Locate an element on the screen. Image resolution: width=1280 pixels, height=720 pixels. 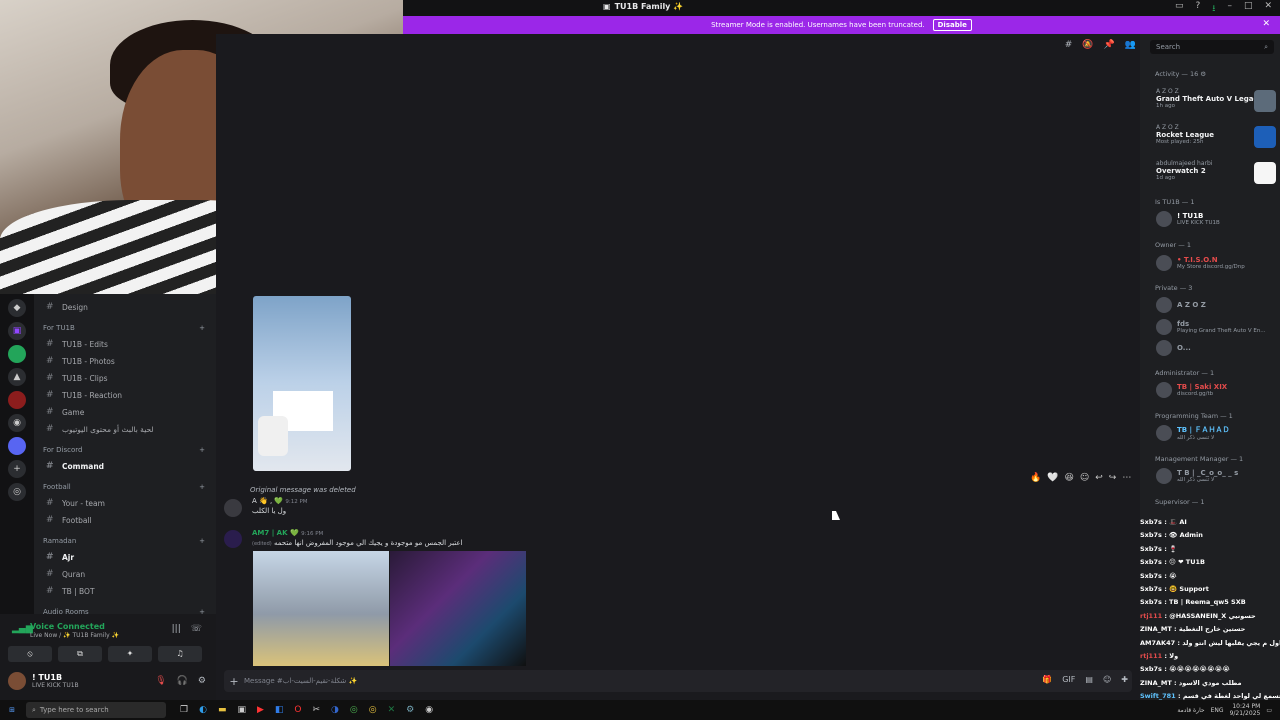
chrome-icon: ◎ is located at coordinates (354, 710).